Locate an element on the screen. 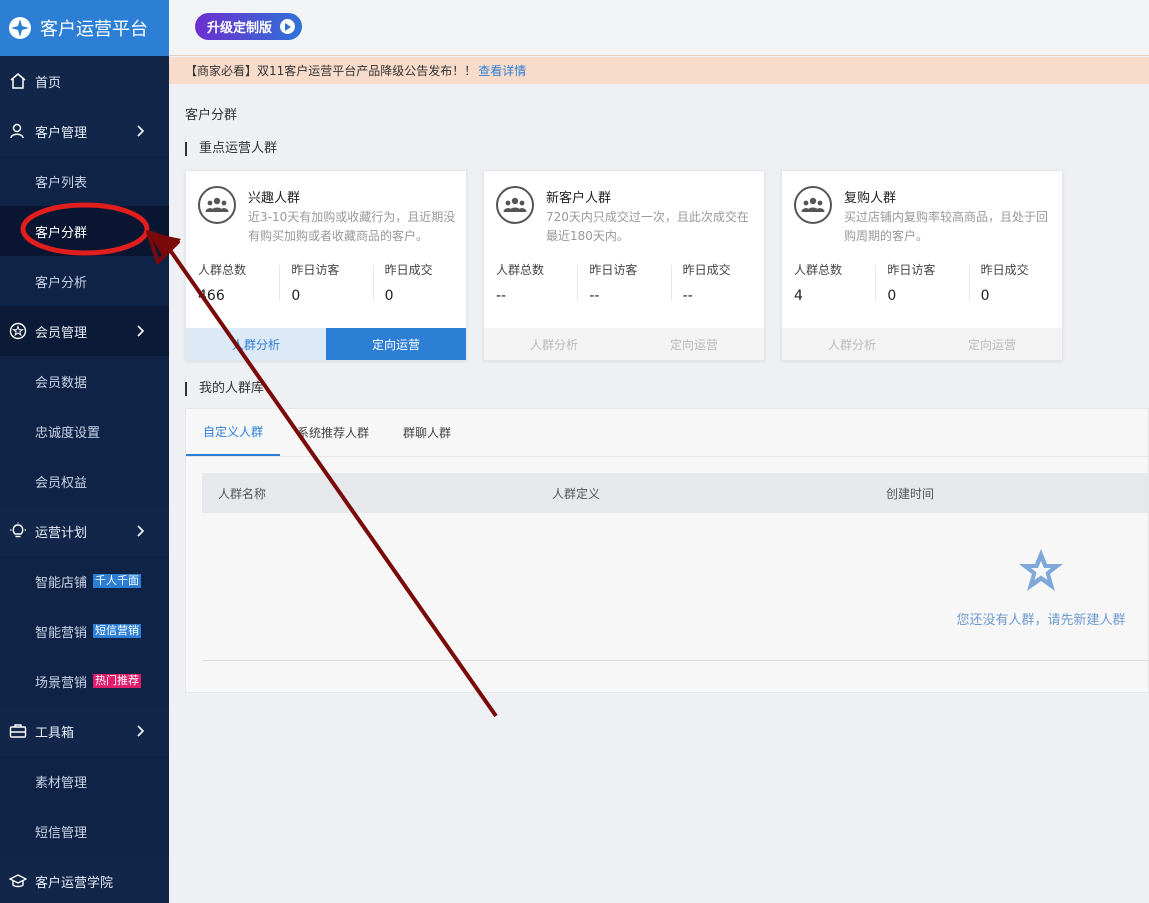 The height and width of the screenshot is (903, 1149). sidebar-badge: 短信营销 is located at coordinates (117, 631).